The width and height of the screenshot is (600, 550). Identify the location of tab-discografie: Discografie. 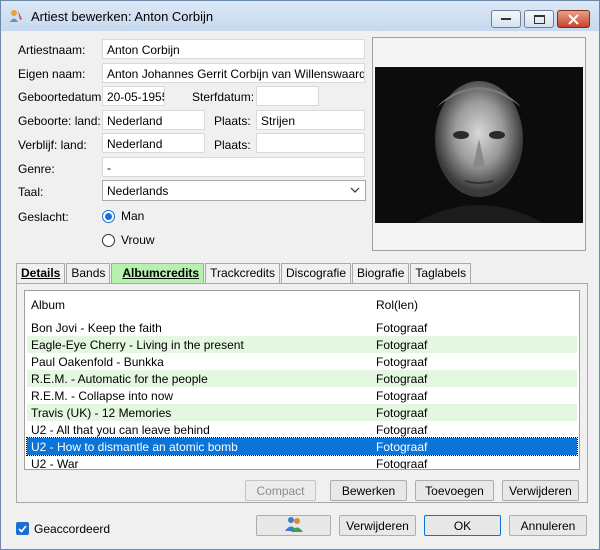
(316, 273).